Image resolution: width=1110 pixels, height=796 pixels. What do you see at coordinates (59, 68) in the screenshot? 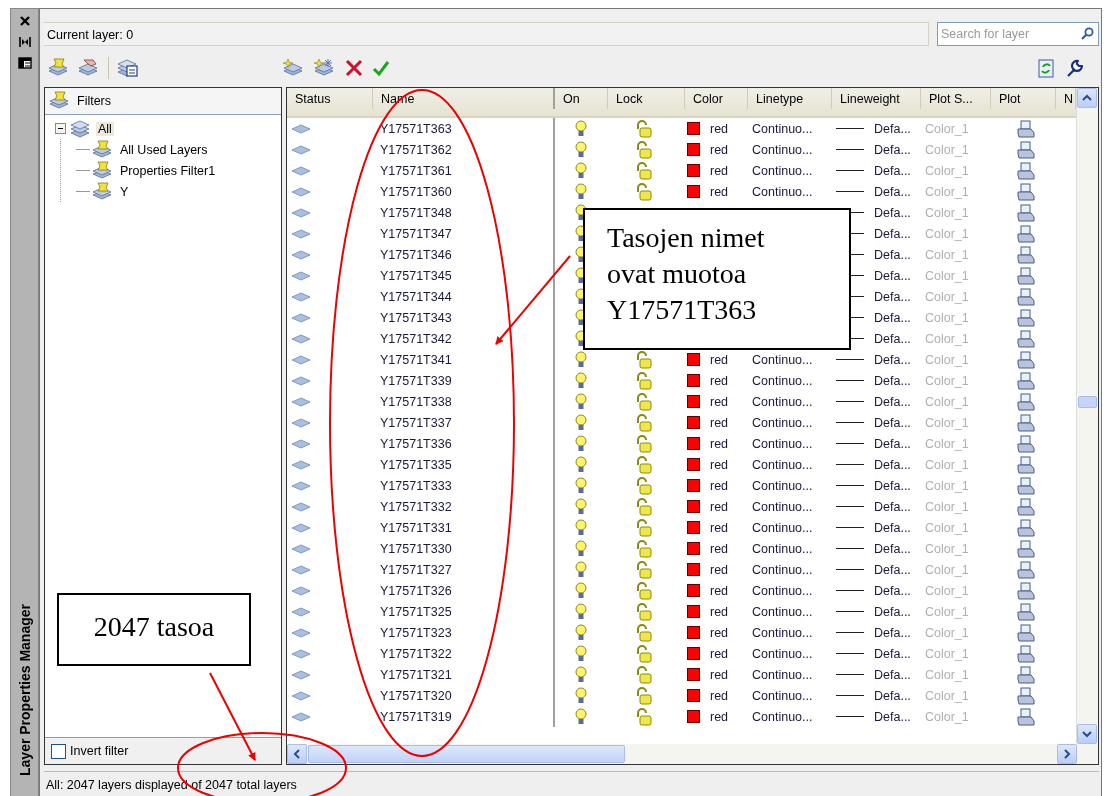
I see `new-filter-icon` at bounding box center [59, 68].